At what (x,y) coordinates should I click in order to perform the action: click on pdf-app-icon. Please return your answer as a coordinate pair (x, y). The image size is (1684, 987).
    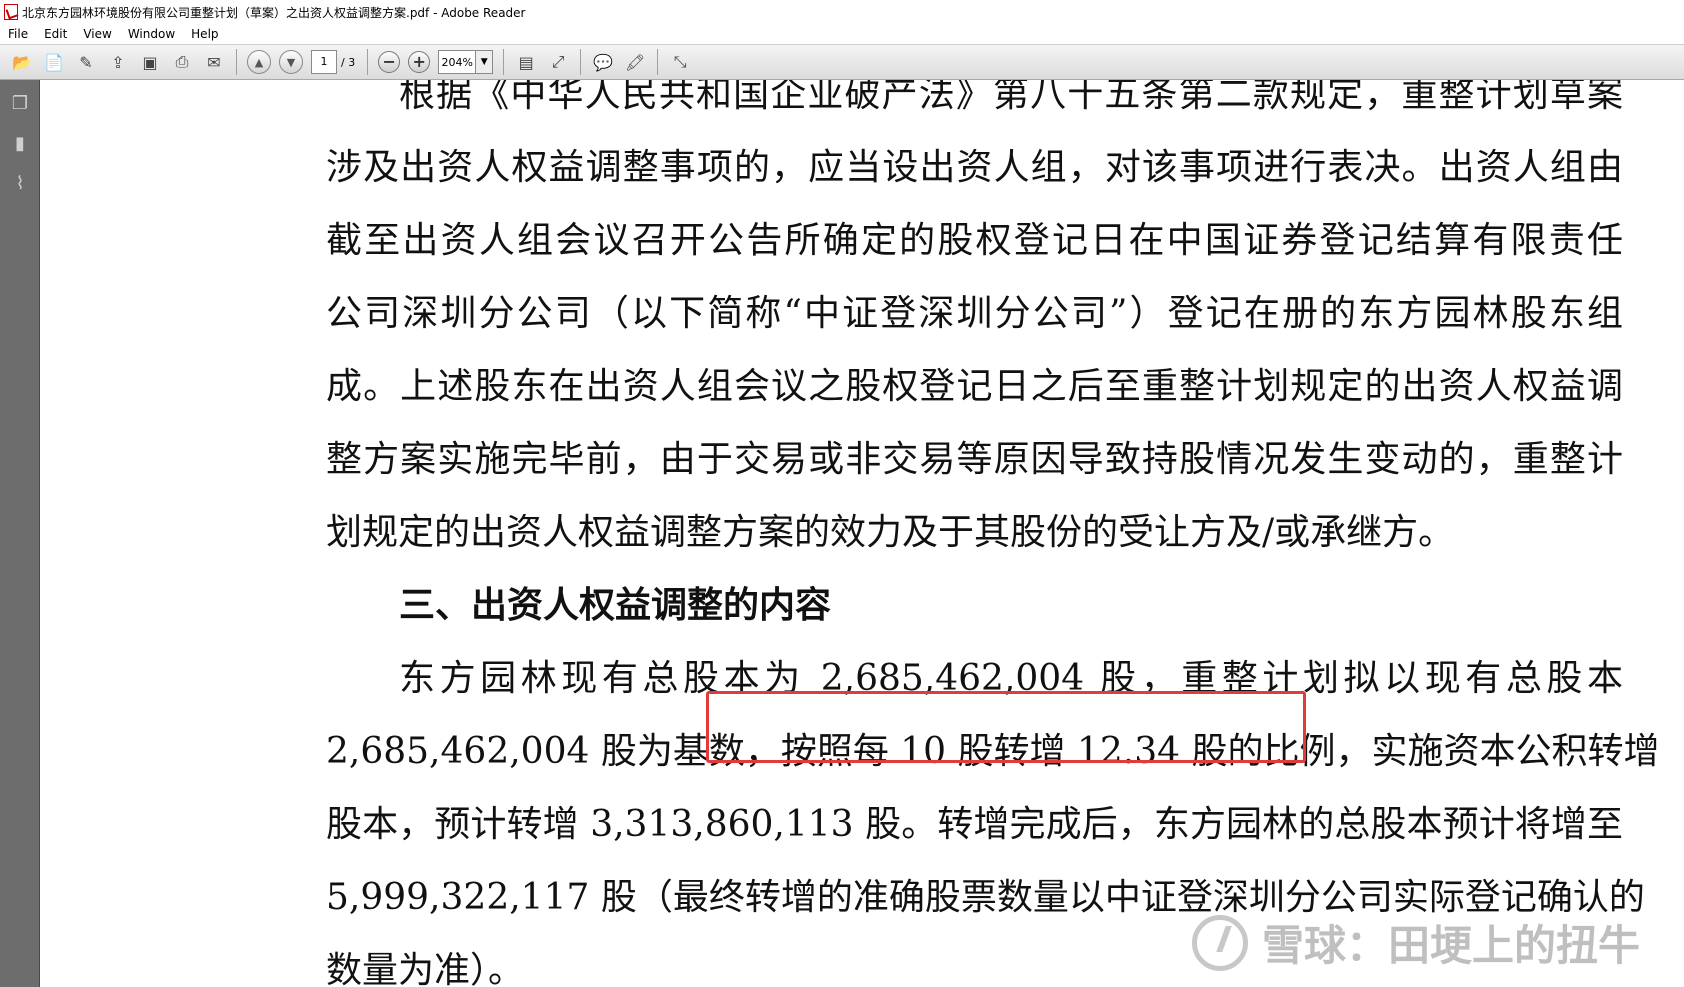
    Looking at the image, I should click on (11, 12).